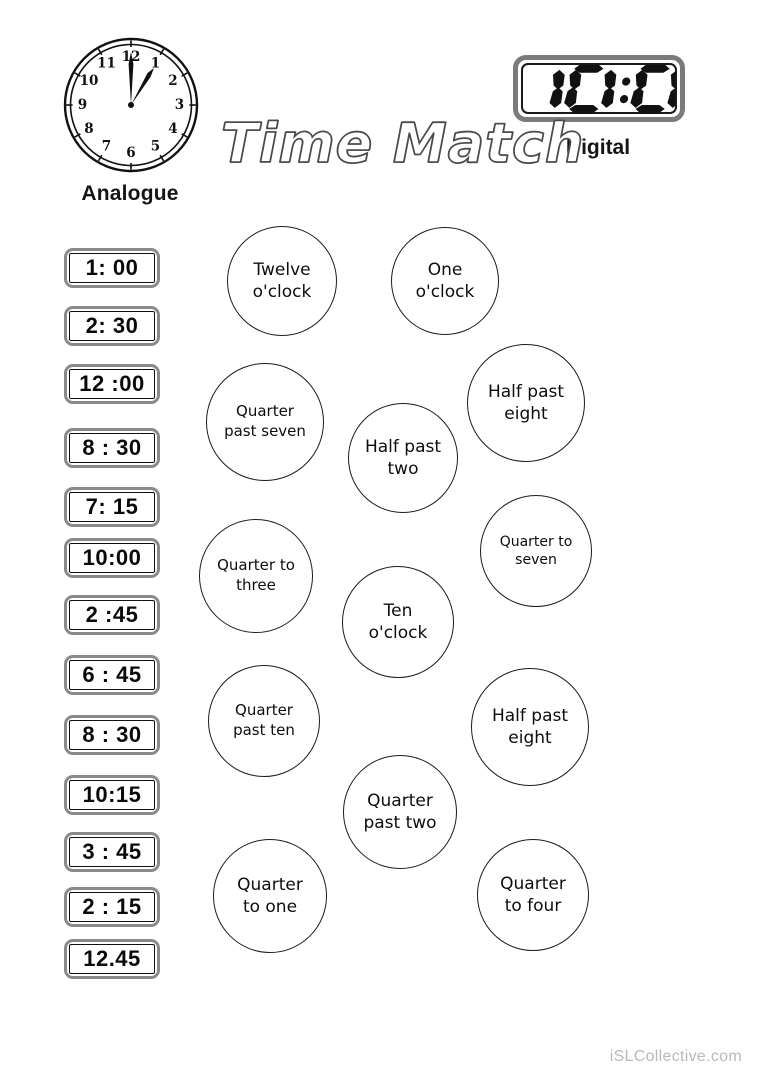 The height and width of the screenshot is (1084, 766). I want to click on time-box: 12 :00, so click(112, 384).